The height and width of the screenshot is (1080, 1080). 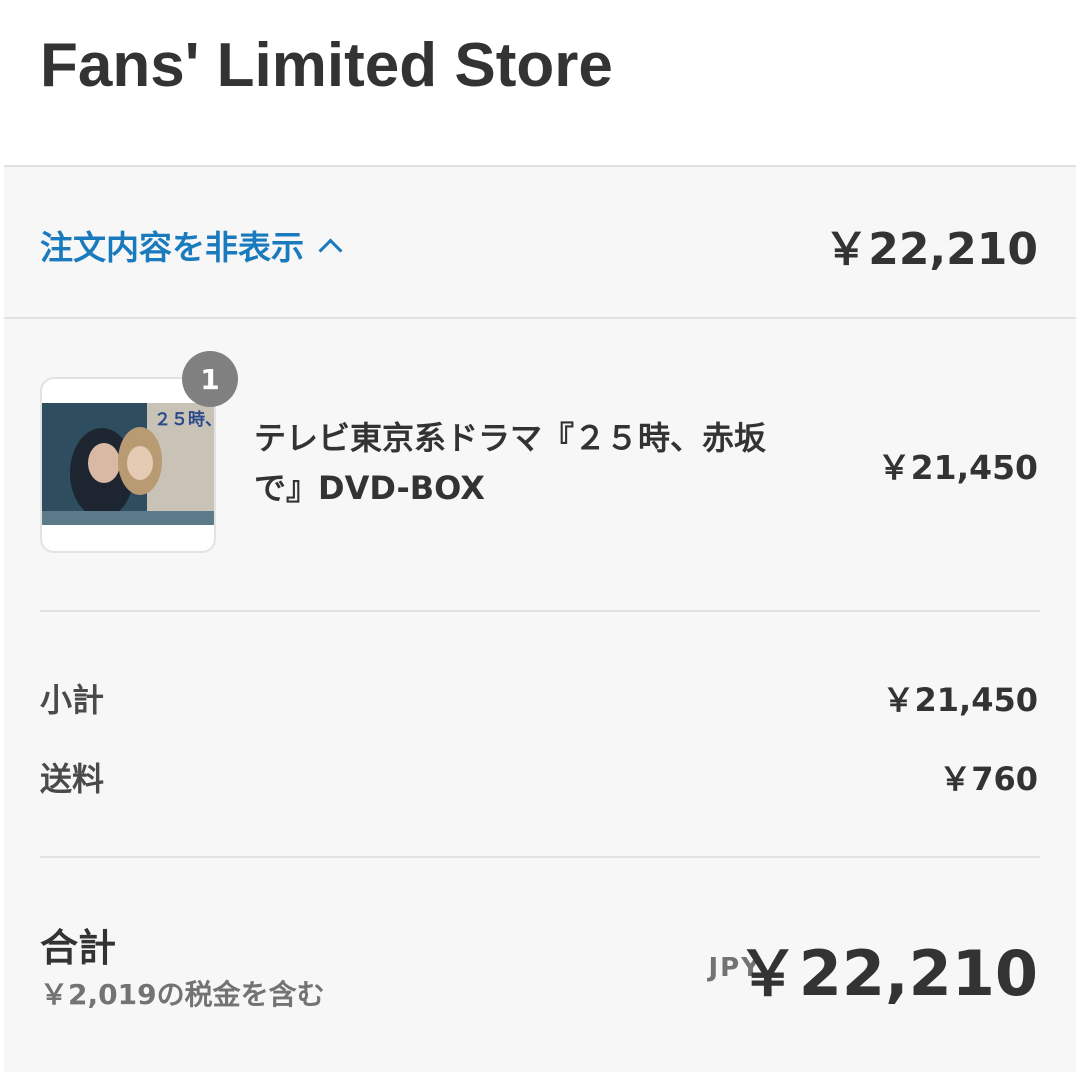 I want to click on product-image: ２５時、赤坂で, so click(x=128, y=464).